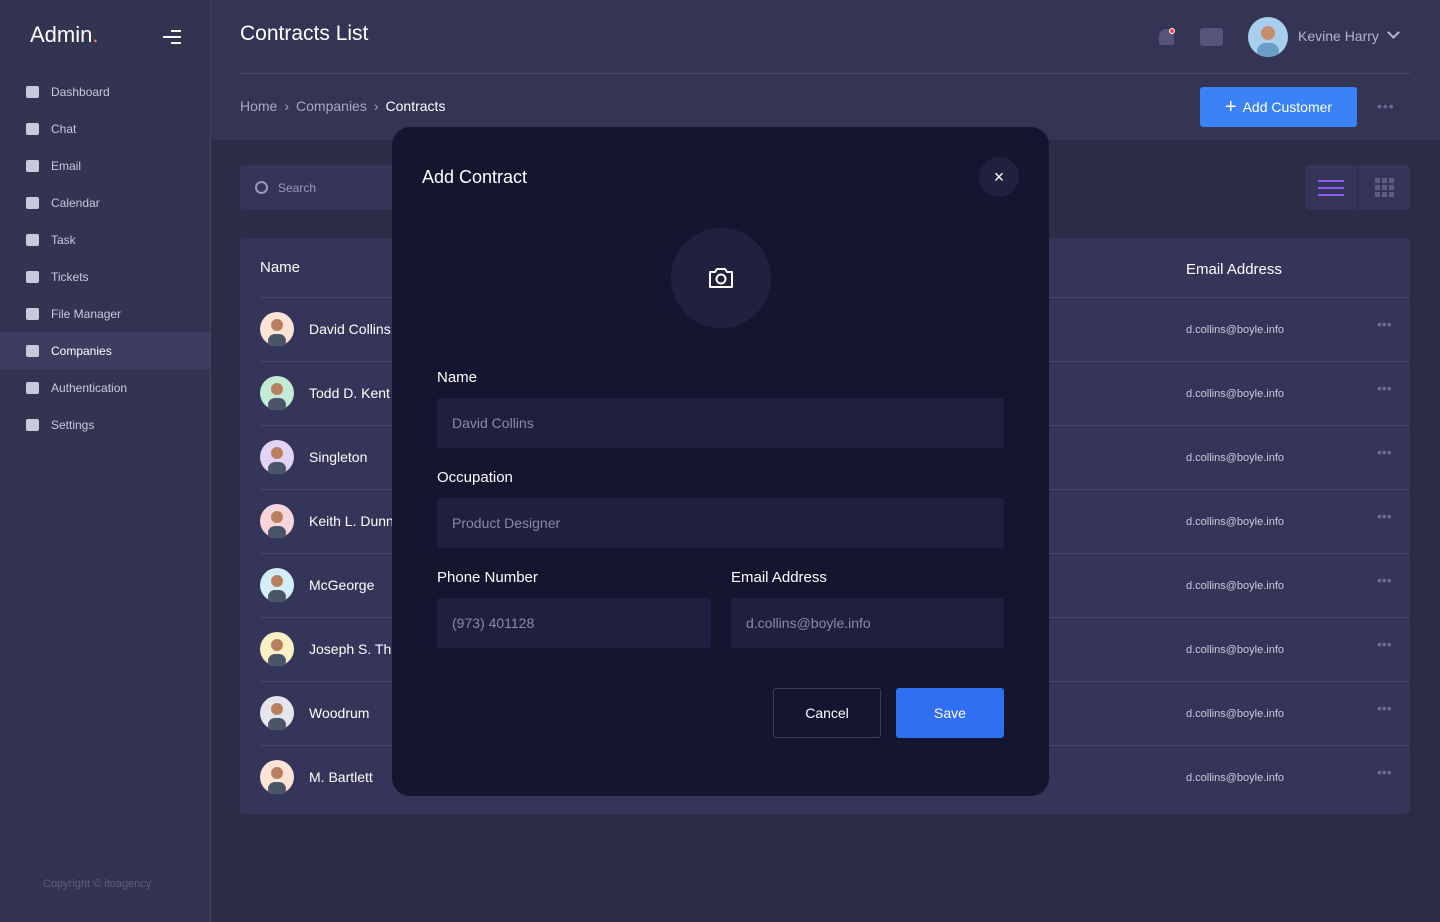 This screenshot has height=922, width=1440. What do you see at coordinates (261, 187) in the screenshot?
I see `search-icon` at bounding box center [261, 187].